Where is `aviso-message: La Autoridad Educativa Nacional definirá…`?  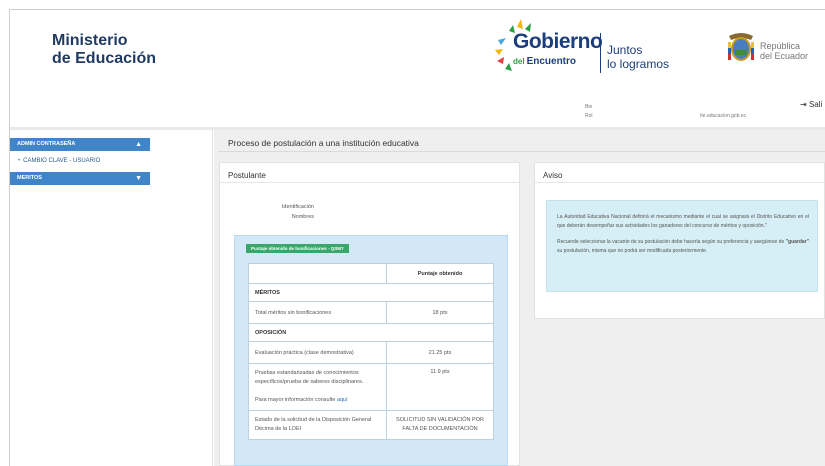 aviso-message: La Autoridad Educativa Nacional definirá… is located at coordinates (682, 246).